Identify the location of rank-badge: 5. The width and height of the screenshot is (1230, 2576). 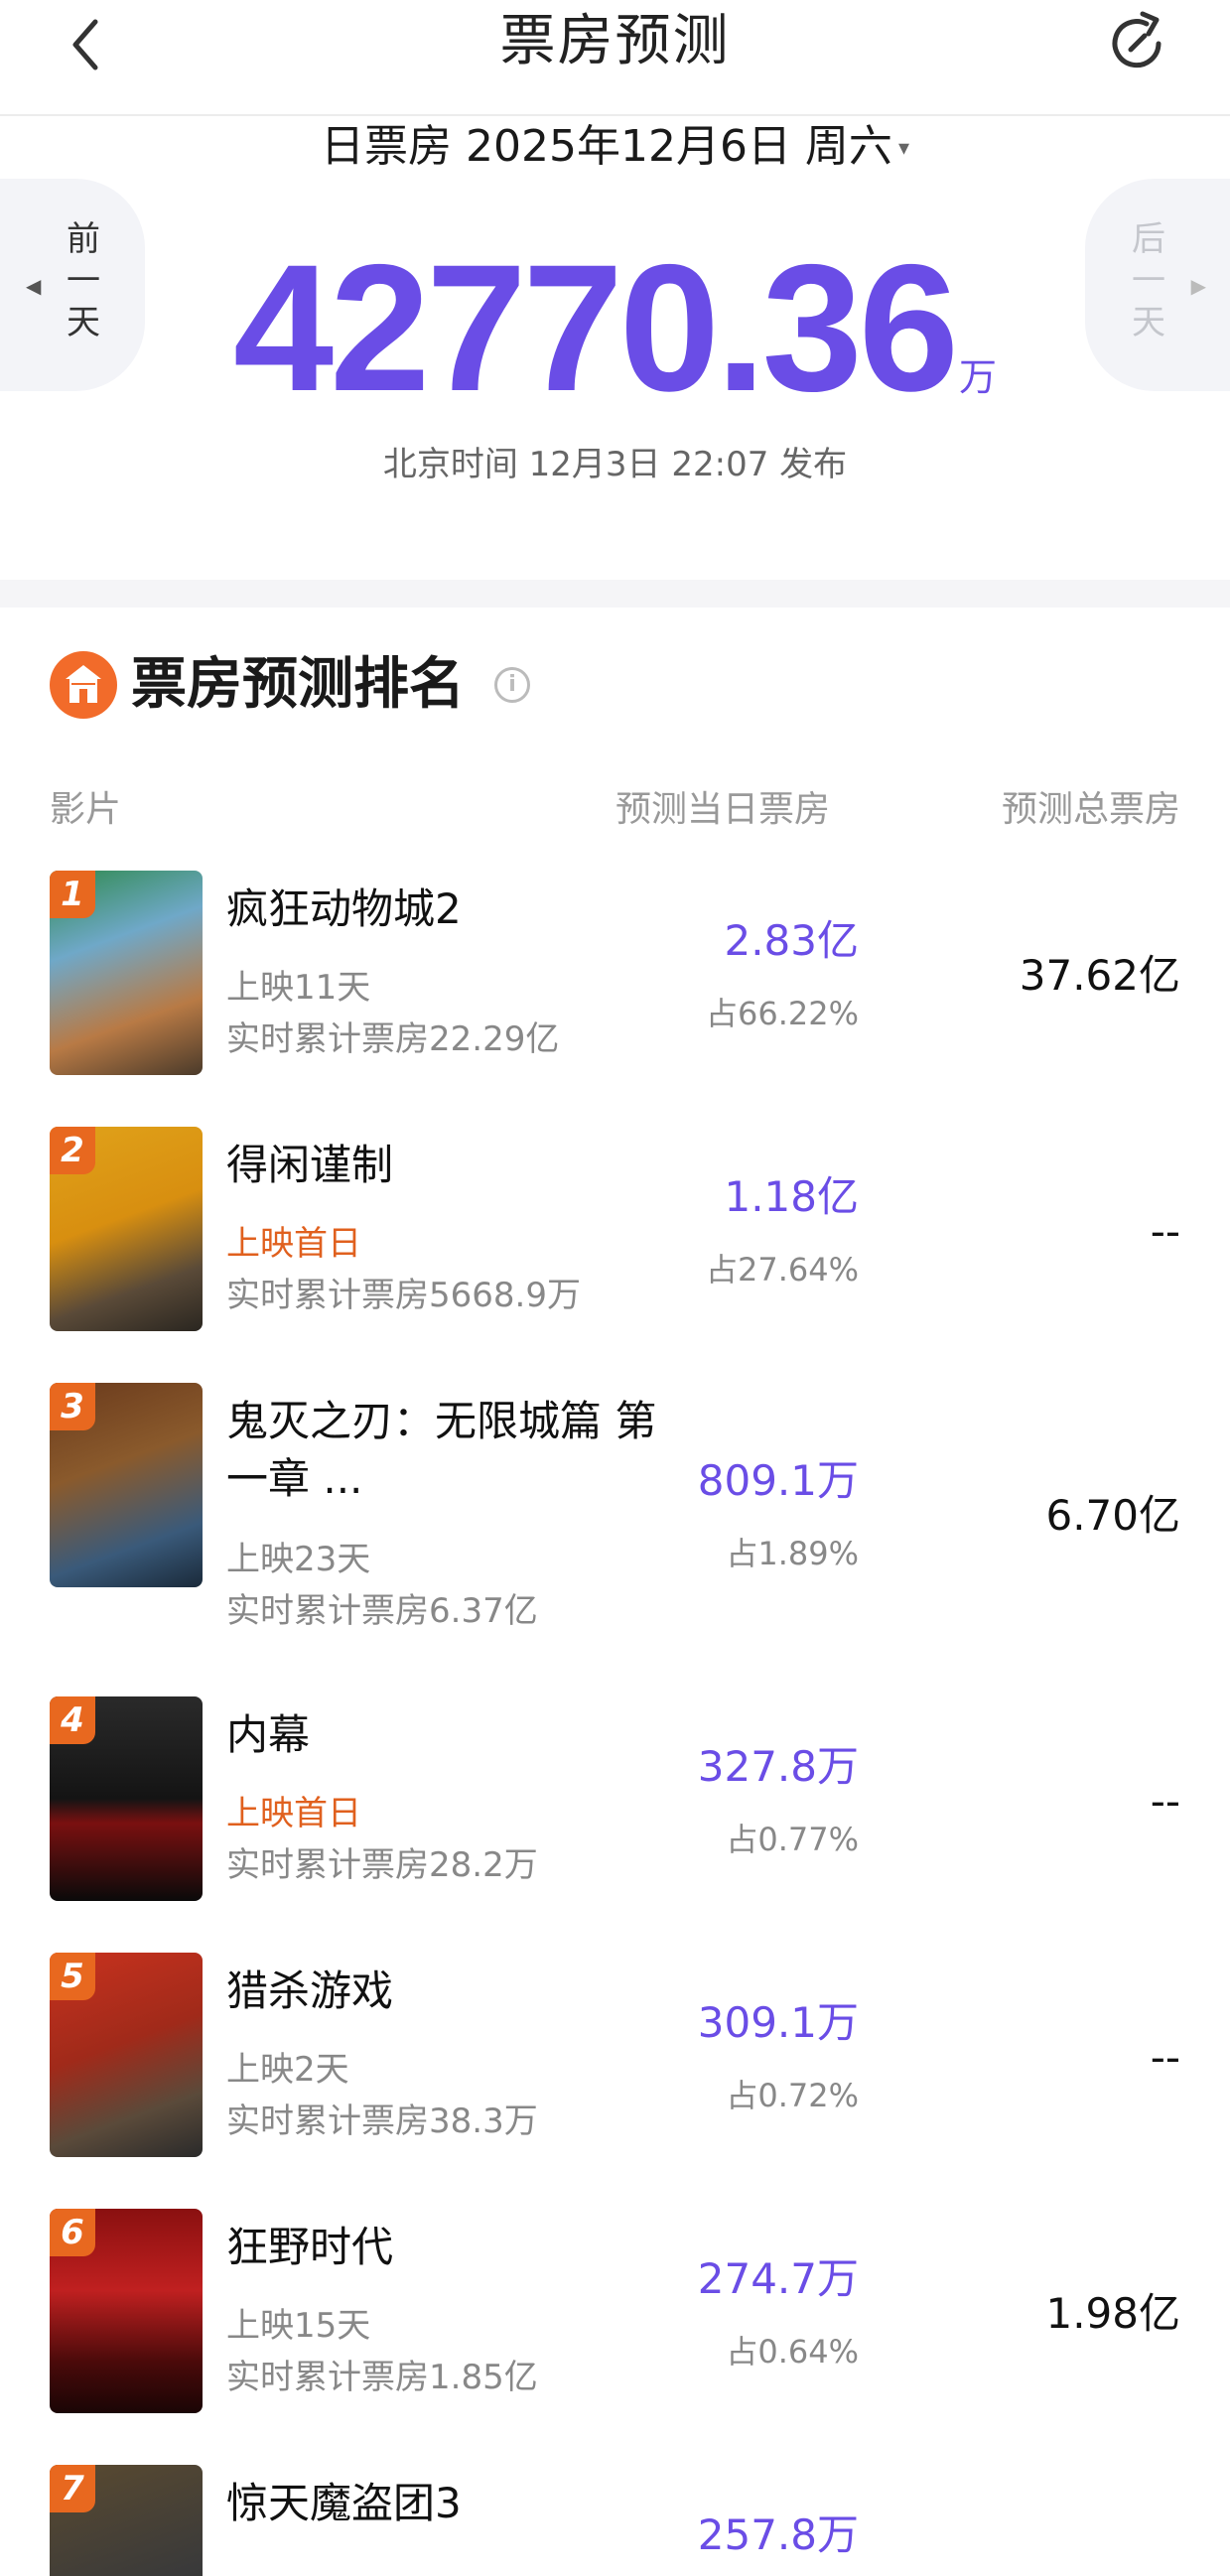
(72, 1976).